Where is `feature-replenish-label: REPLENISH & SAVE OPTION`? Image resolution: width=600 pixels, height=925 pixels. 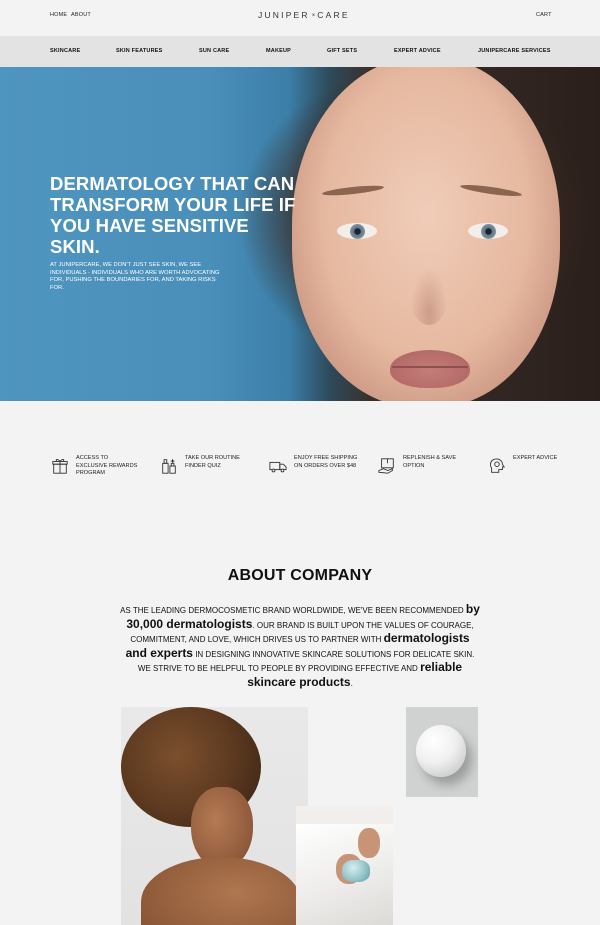
feature-replenish-label: REPLENISH & SAVE OPTION is located at coordinates (430, 462).